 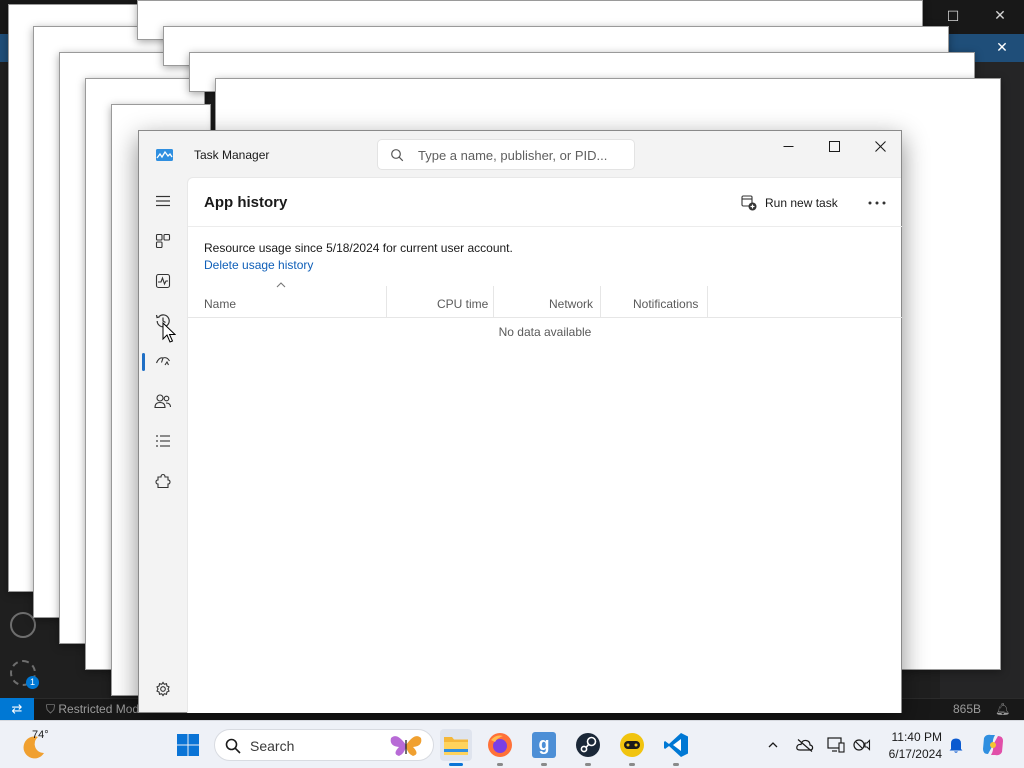 What do you see at coordinates (51, 709) in the screenshot?
I see `shield-icon: ⛉` at bounding box center [51, 709].